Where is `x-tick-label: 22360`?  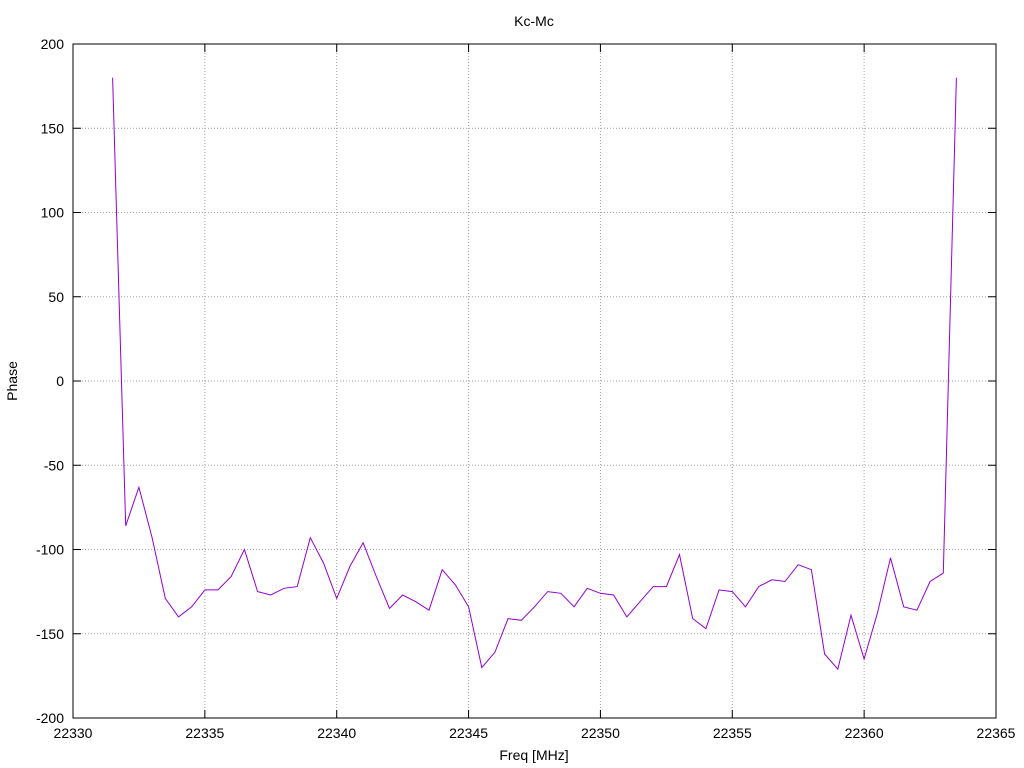 x-tick-label: 22360 is located at coordinates (864, 733).